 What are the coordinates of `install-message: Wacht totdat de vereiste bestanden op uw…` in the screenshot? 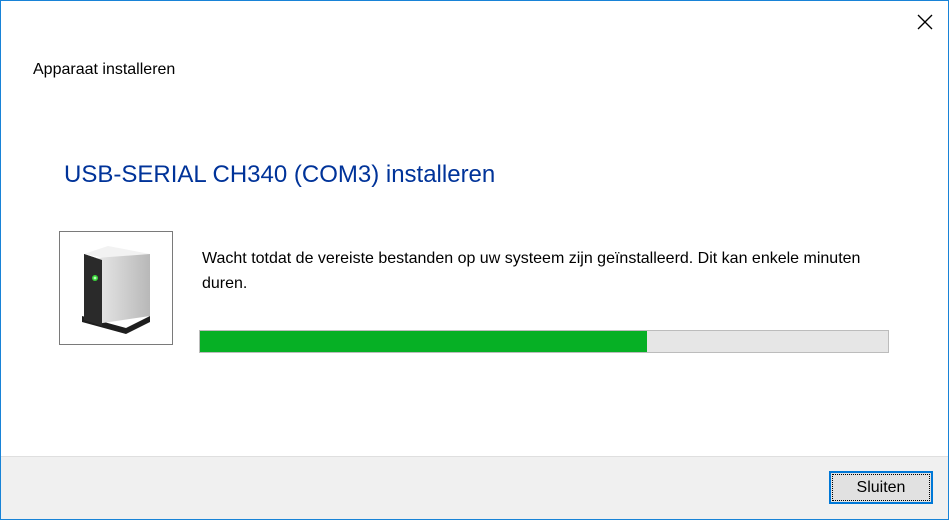 It's located at (531, 271).